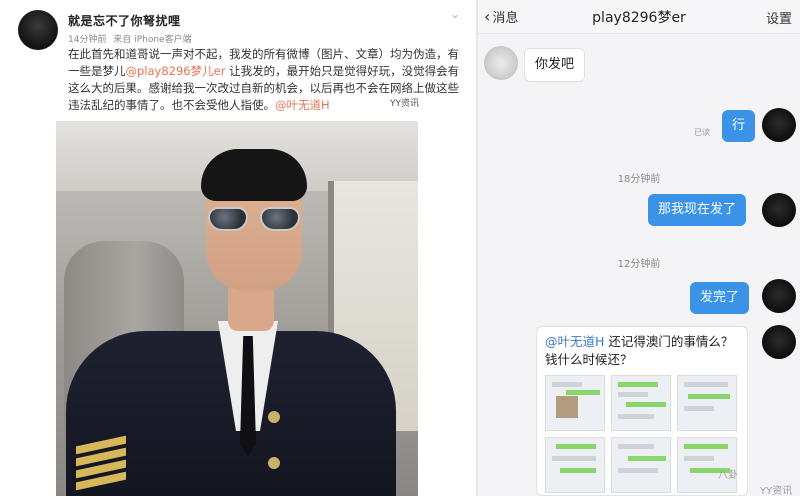 The image size is (800, 496). What do you see at coordinates (779, 17) in the screenshot?
I see `settings-button: 设置` at bounding box center [779, 17].